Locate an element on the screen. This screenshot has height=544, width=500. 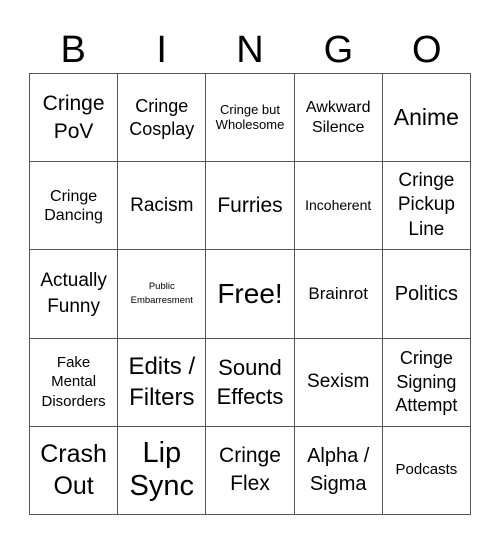
bingo-cell: Crash Out is located at coordinates (74, 470).